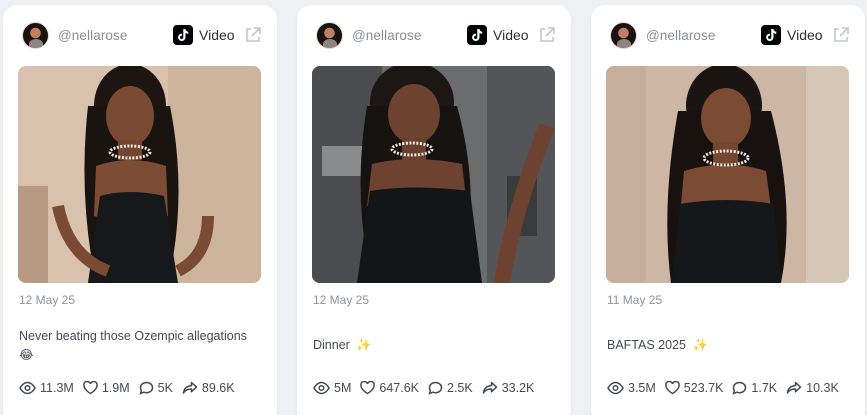 The width and height of the screenshot is (867, 415). I want to click on shares-count: 89.6K, so click(218, 388).